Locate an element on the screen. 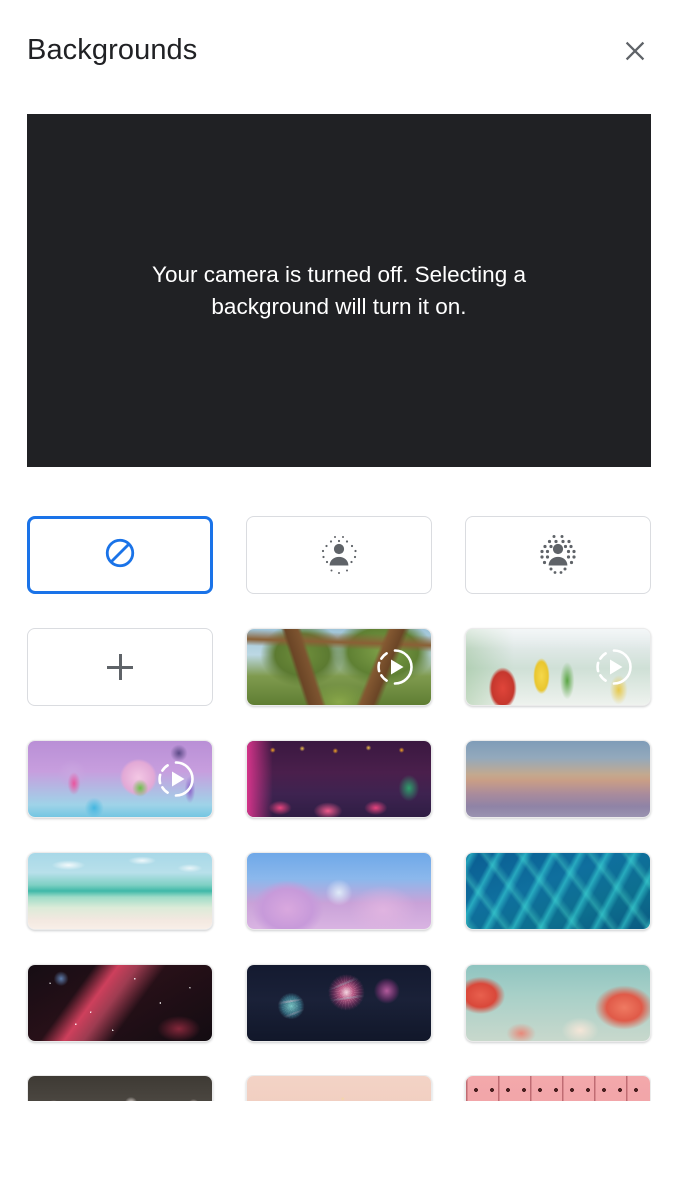 The image size is (678, 1190). page-title: Backgrounds is located at coordinates (112, 49).